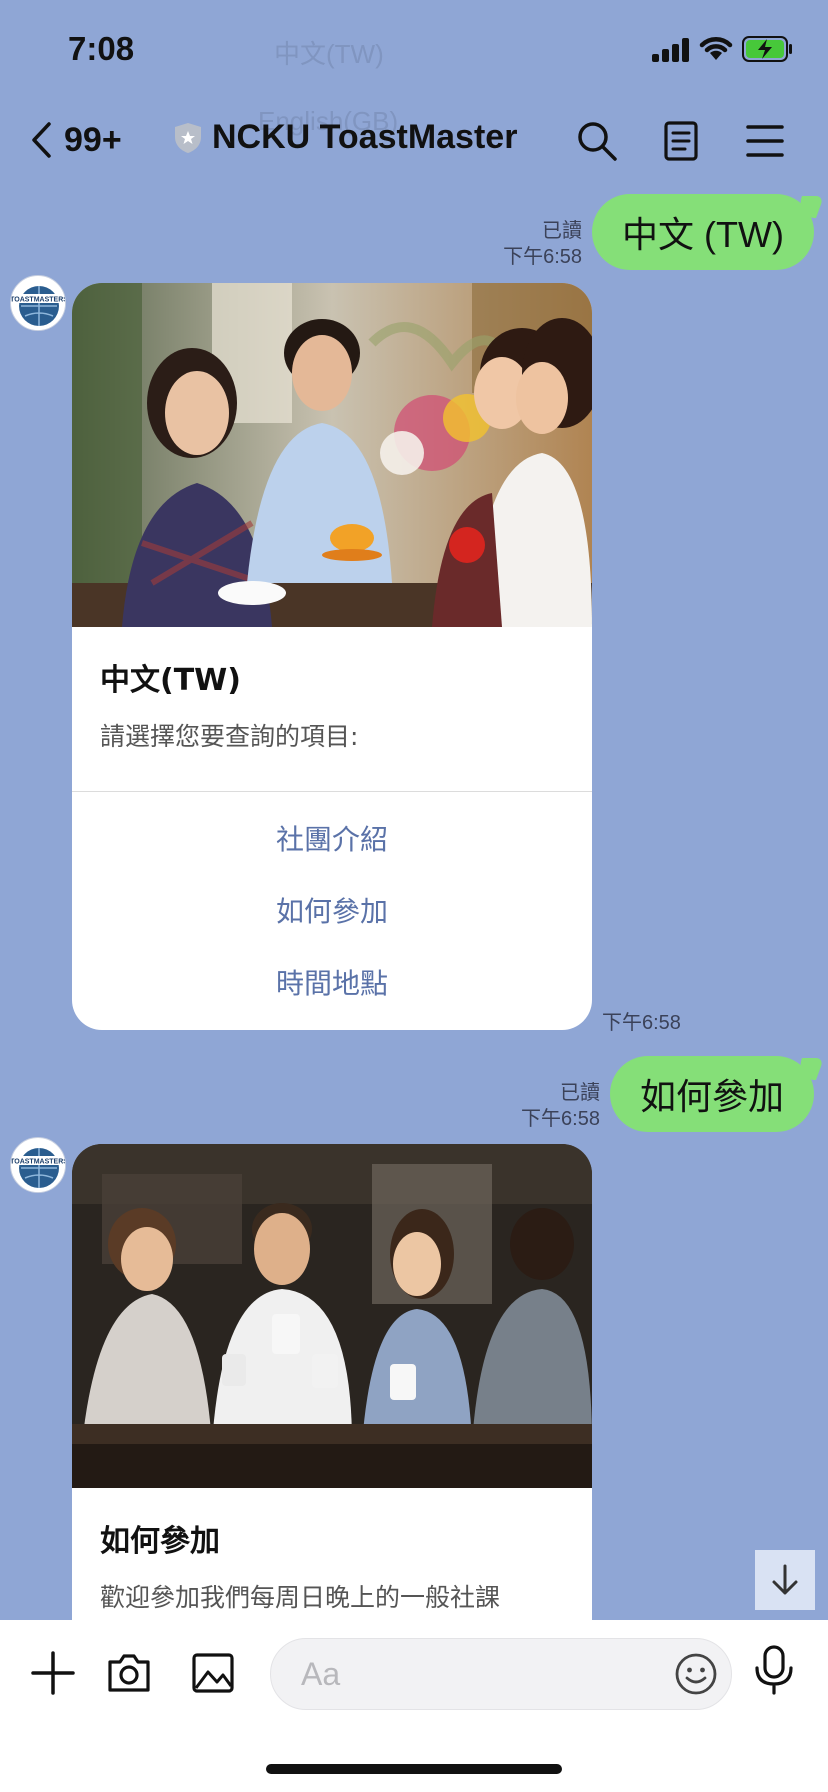  Describe the element at coordinates (93, 139) in the screenshot. I see `unread-count: 99+` at that location.